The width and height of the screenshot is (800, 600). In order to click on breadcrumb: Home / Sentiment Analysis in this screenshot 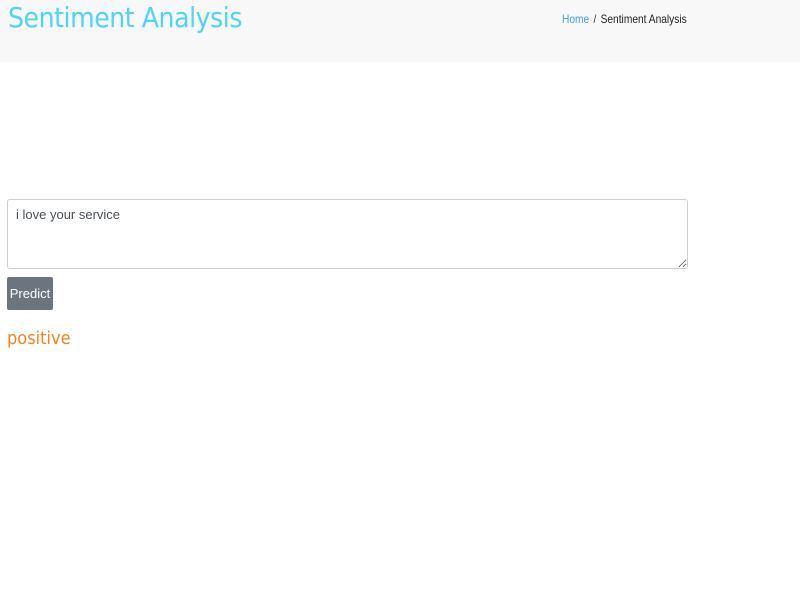, I will do `click(624, 19)`.